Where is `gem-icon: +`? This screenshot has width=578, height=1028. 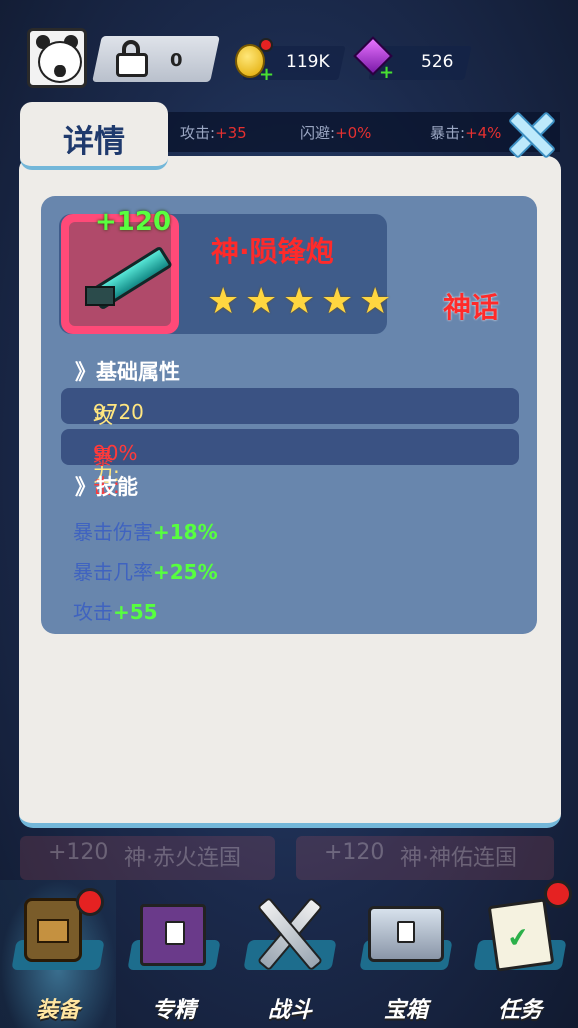
gem-icon: + is located at coordinates (374, 59).